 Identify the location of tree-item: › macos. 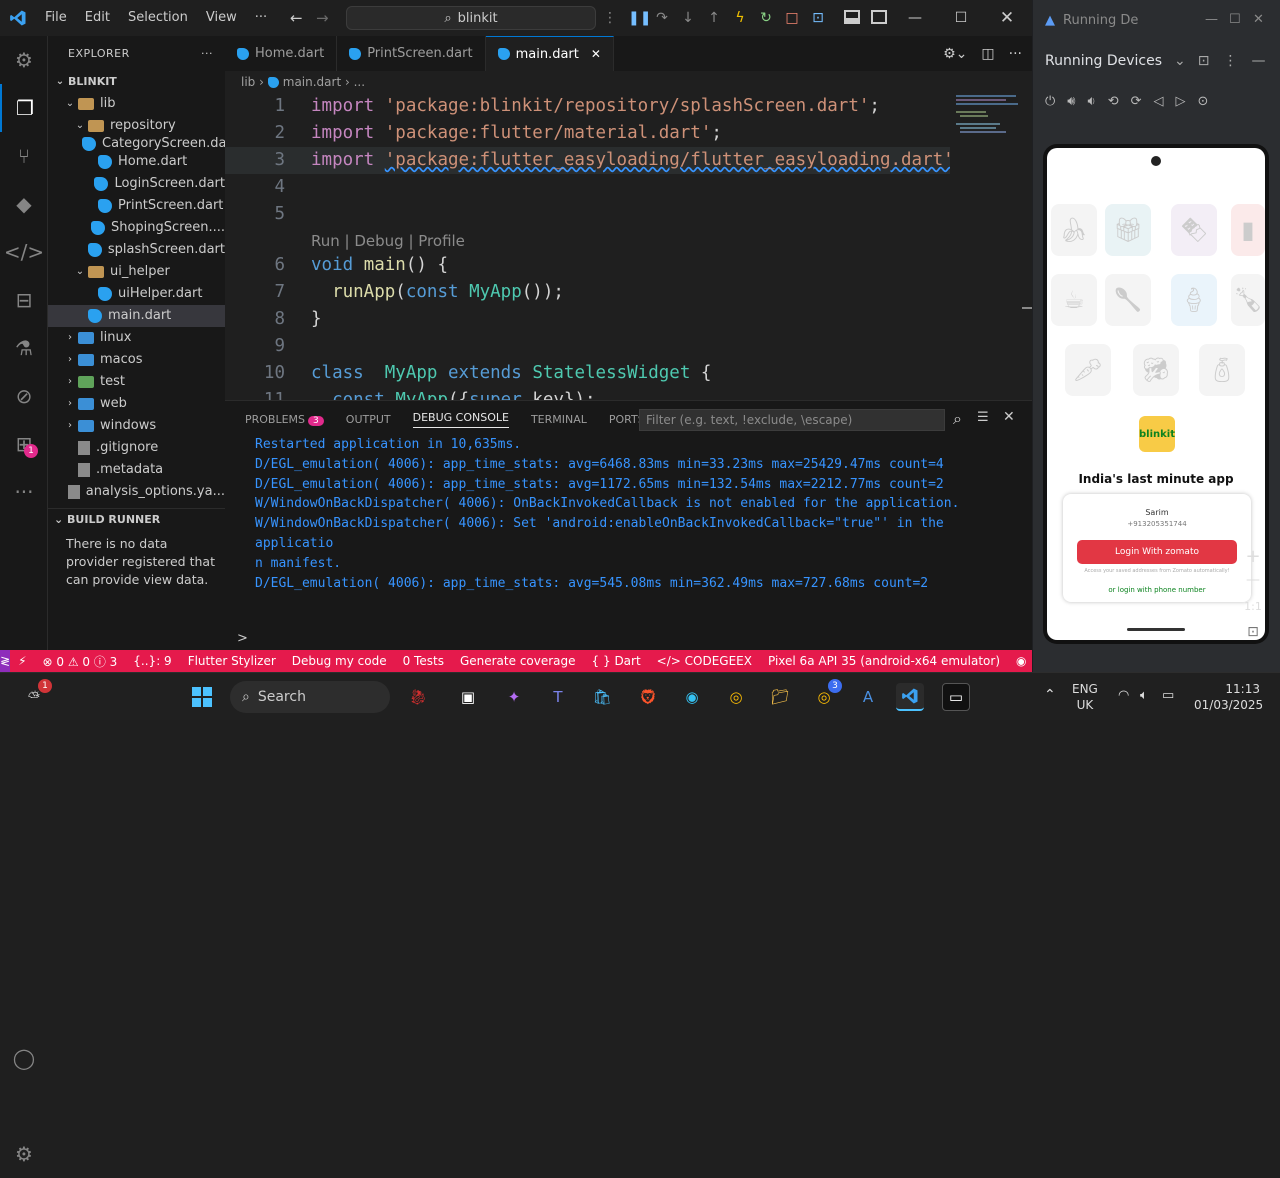
(136, 360).